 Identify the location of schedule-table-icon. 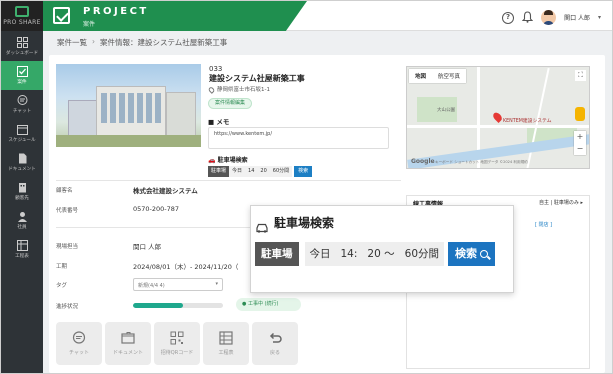
(226, 338).